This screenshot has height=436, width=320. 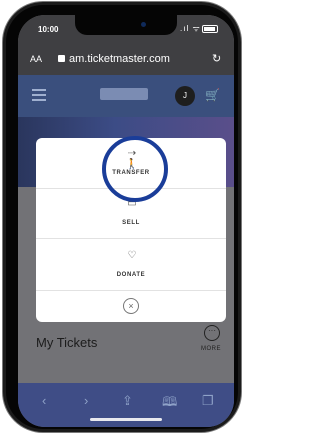 I want to click on tabs-icon: ❐, so click(x=208, y=401).